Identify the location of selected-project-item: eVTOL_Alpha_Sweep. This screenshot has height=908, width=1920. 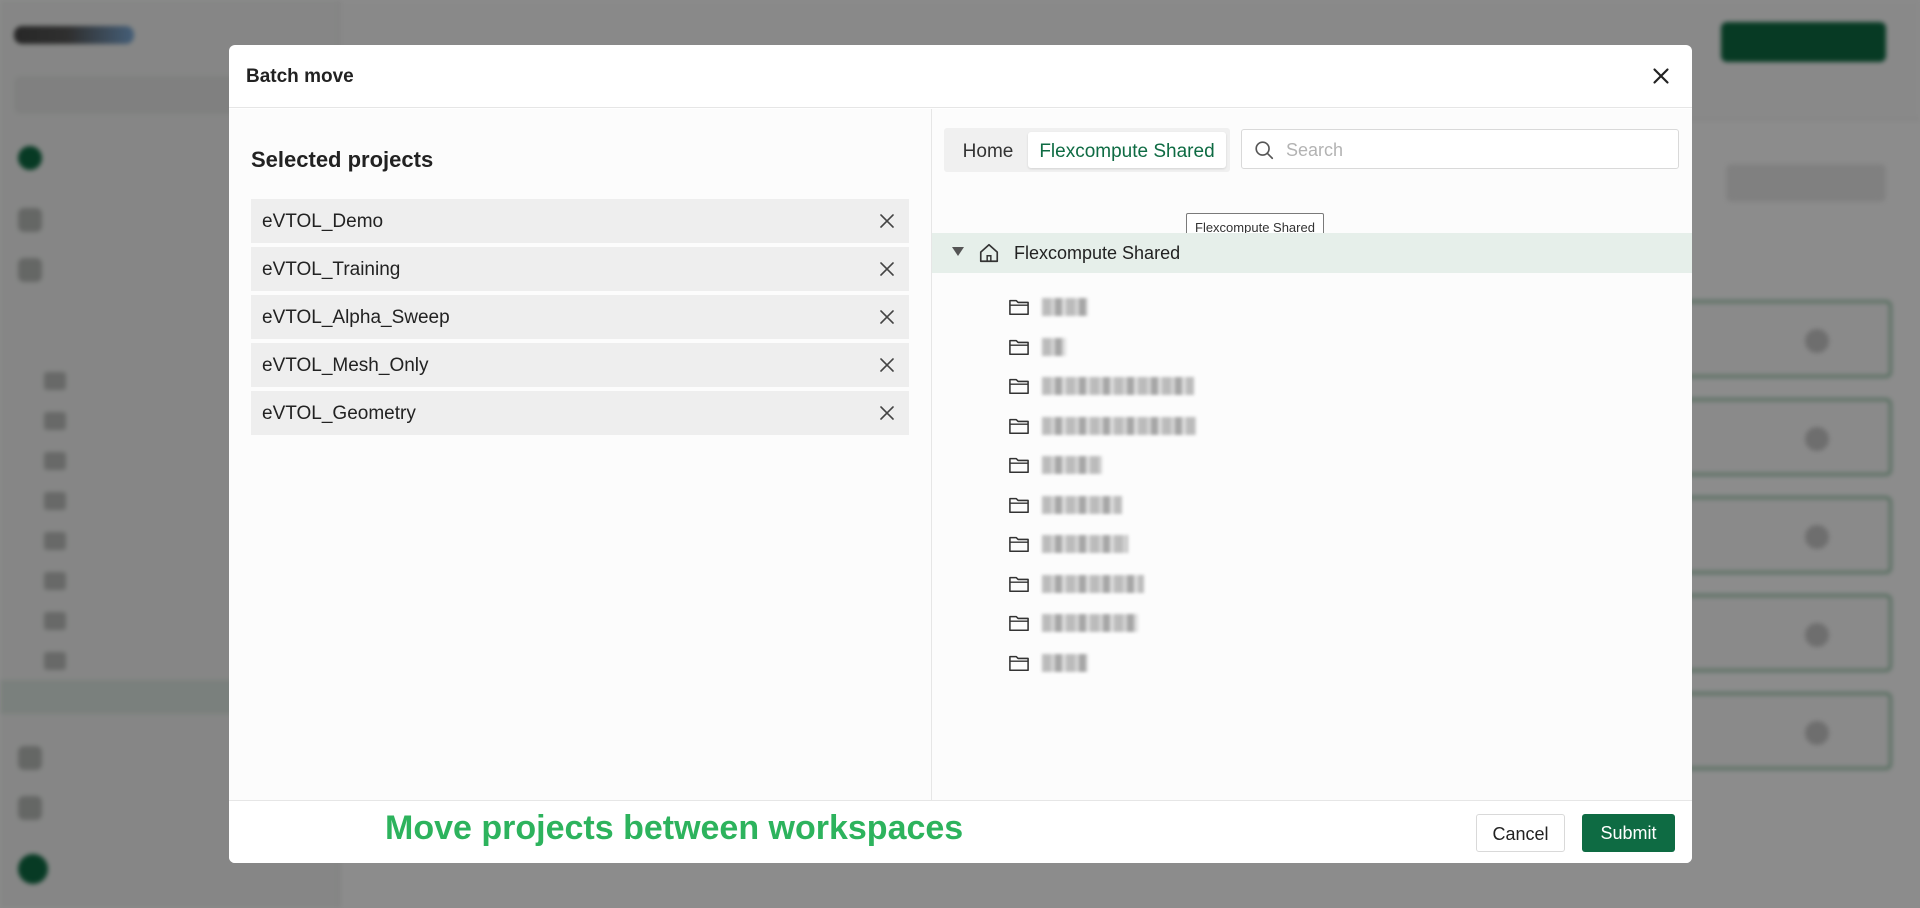
(580, 317).